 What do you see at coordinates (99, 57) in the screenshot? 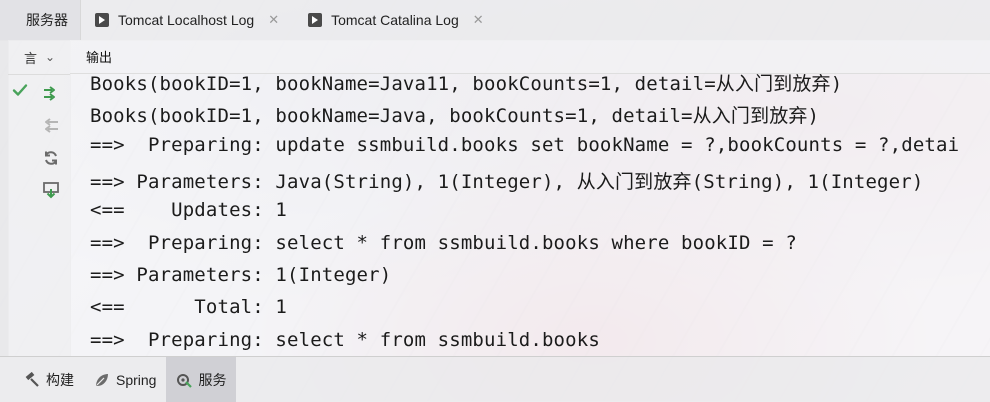
I see `output-header-label: 输出` at bounding box center [99, 57].